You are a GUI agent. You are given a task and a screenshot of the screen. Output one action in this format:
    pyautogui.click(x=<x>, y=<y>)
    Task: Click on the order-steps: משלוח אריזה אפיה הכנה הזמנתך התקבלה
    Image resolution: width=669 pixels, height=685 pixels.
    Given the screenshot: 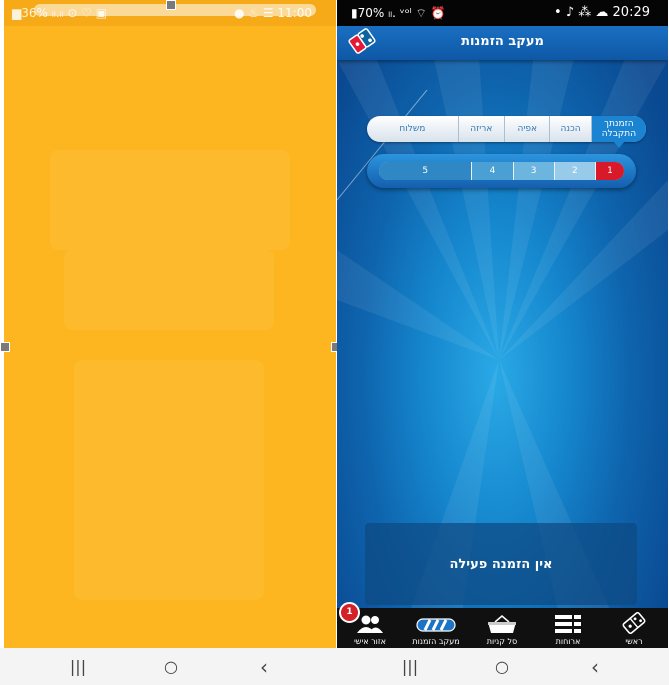 What is the action you would take?
    pyautogui.click(x=507, y=132)
    